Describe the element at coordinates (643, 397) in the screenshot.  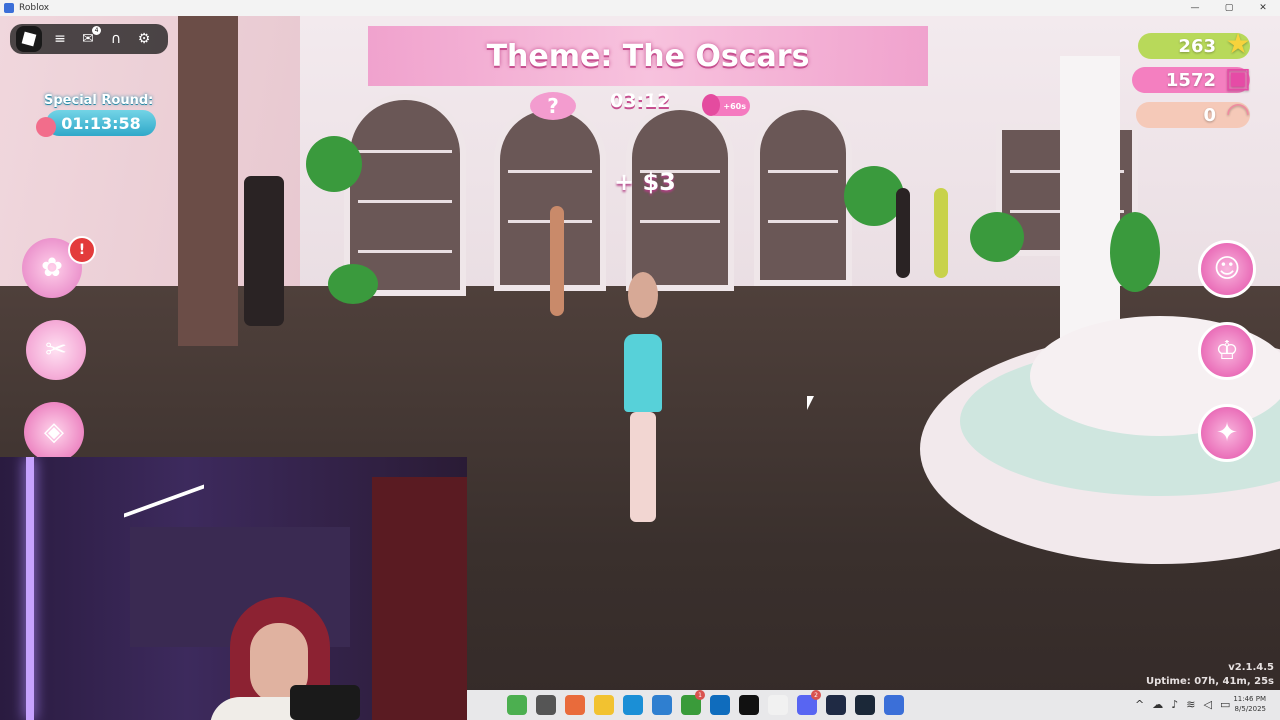
I see `player-avatar` at that location.